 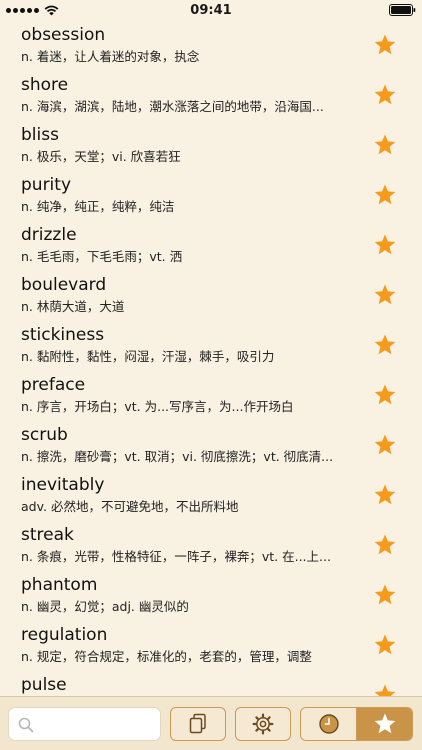 What do you see at coordinates (110, 56) in the screenshot?
I see `word-definition: n. 着迷，让人着迷的对象，执念` at bounding box center [110, 56].